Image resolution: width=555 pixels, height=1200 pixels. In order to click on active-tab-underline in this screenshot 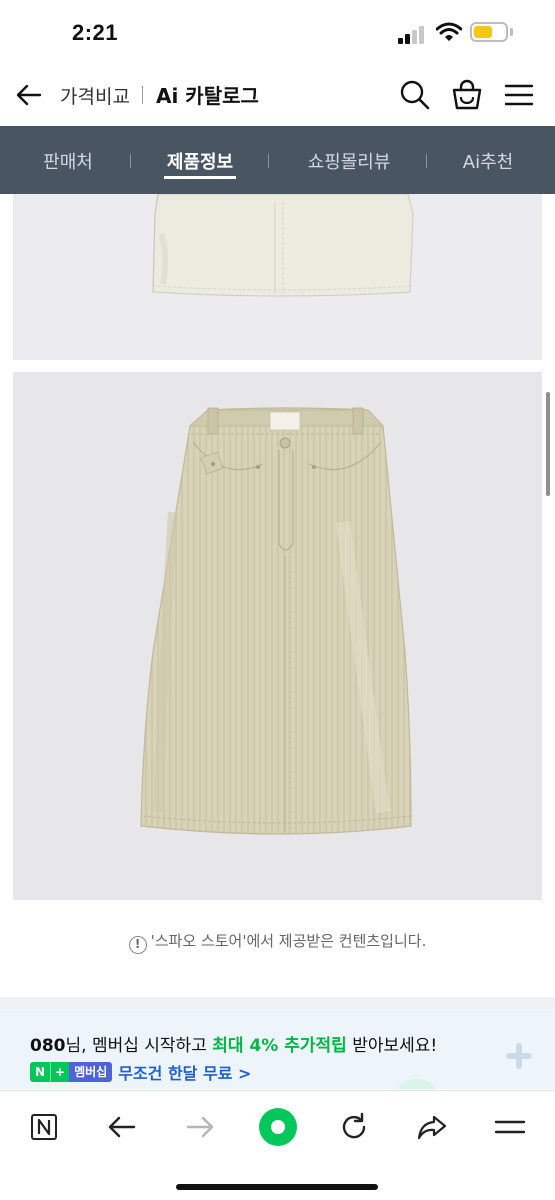, I will do `click(200, 177)`.